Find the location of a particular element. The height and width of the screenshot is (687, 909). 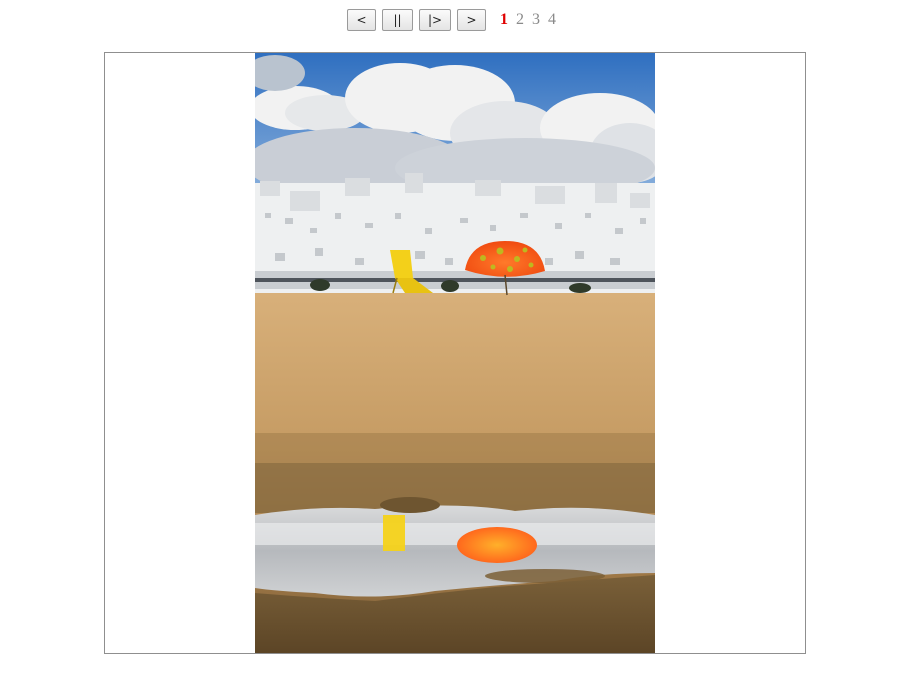

slideshow-controls: < || |> > 1 2 3 4 is located at coordinates (455, 20).